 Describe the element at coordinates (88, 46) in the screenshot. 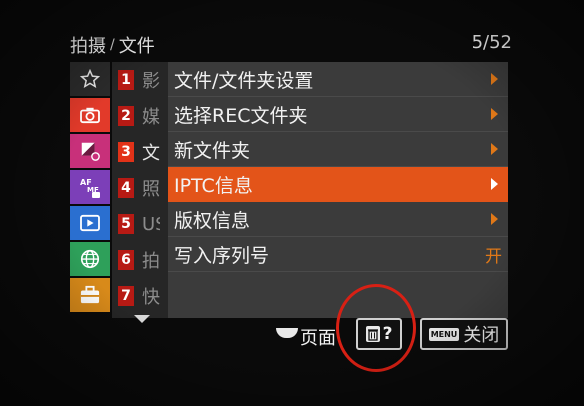

I see `breadcrumb-tab: 拍摄` at that location.